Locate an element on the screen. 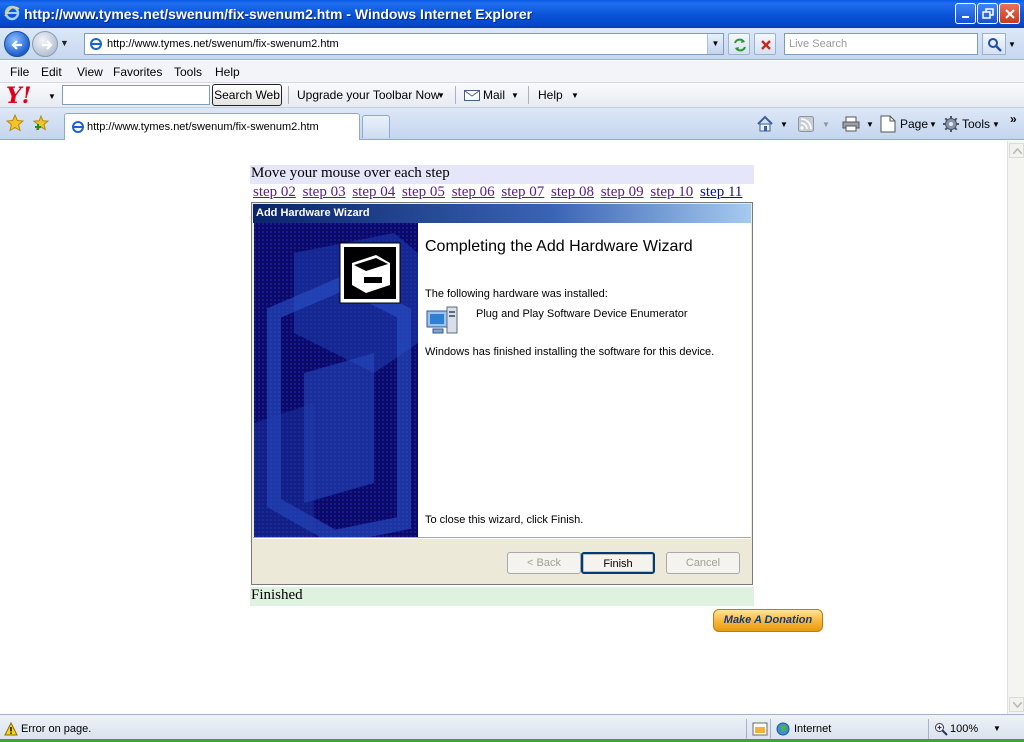 This screenshot has width=1024, height=742. yahoo-menu-dropdown-icon: ▼ is located at coordinates (52, 96).